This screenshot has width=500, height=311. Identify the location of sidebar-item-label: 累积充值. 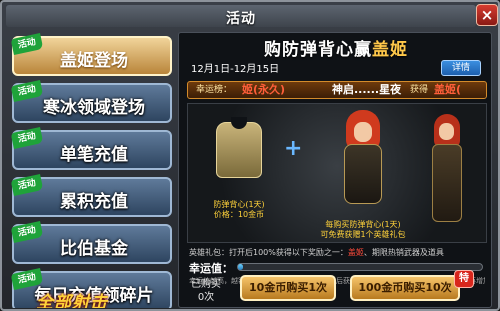
(94, 202).